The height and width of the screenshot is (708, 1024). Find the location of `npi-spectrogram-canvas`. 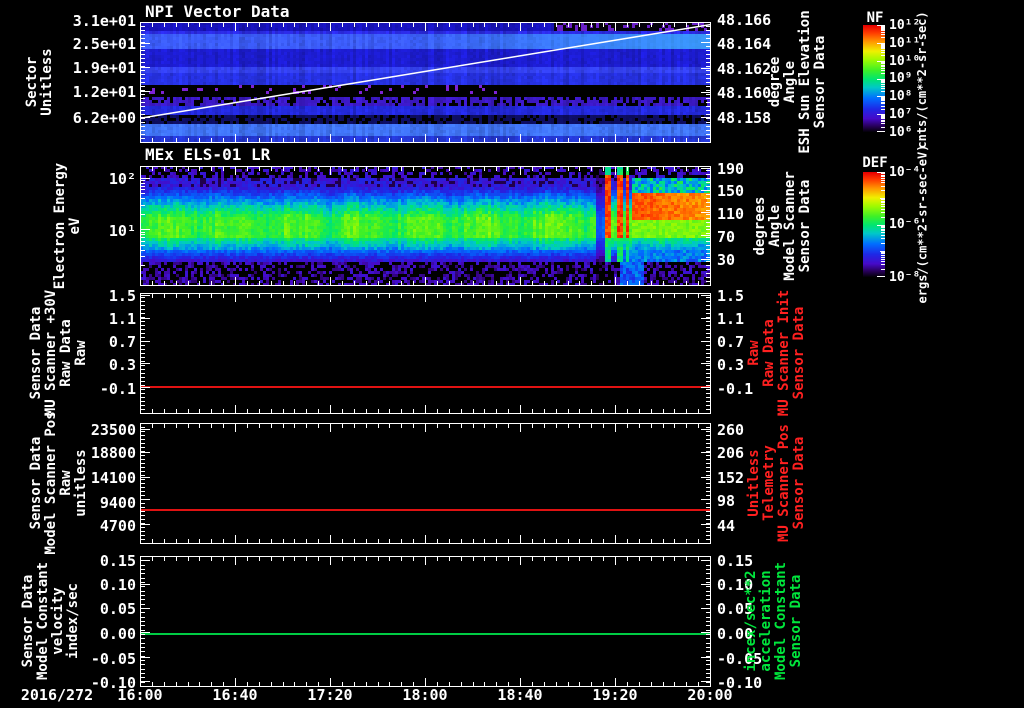

npi-spectrogram-canvas is located at coordinates (425, 82).